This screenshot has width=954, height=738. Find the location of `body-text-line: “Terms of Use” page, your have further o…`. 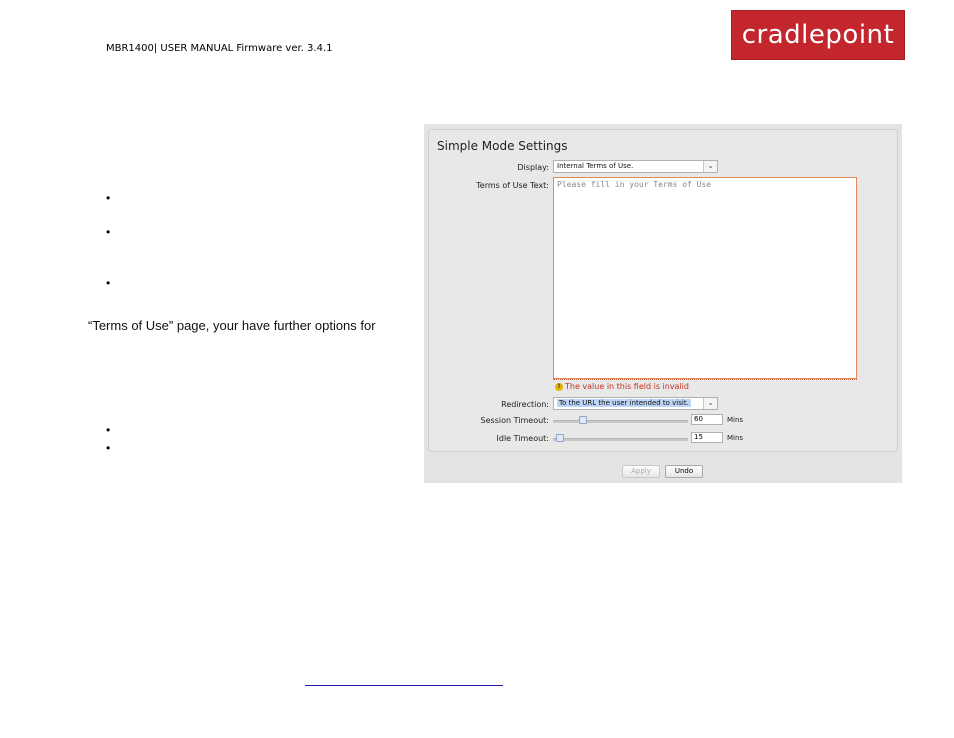

body-text-line: “Terms of Use” page, your have further o… is located at coordinates (232, 325).